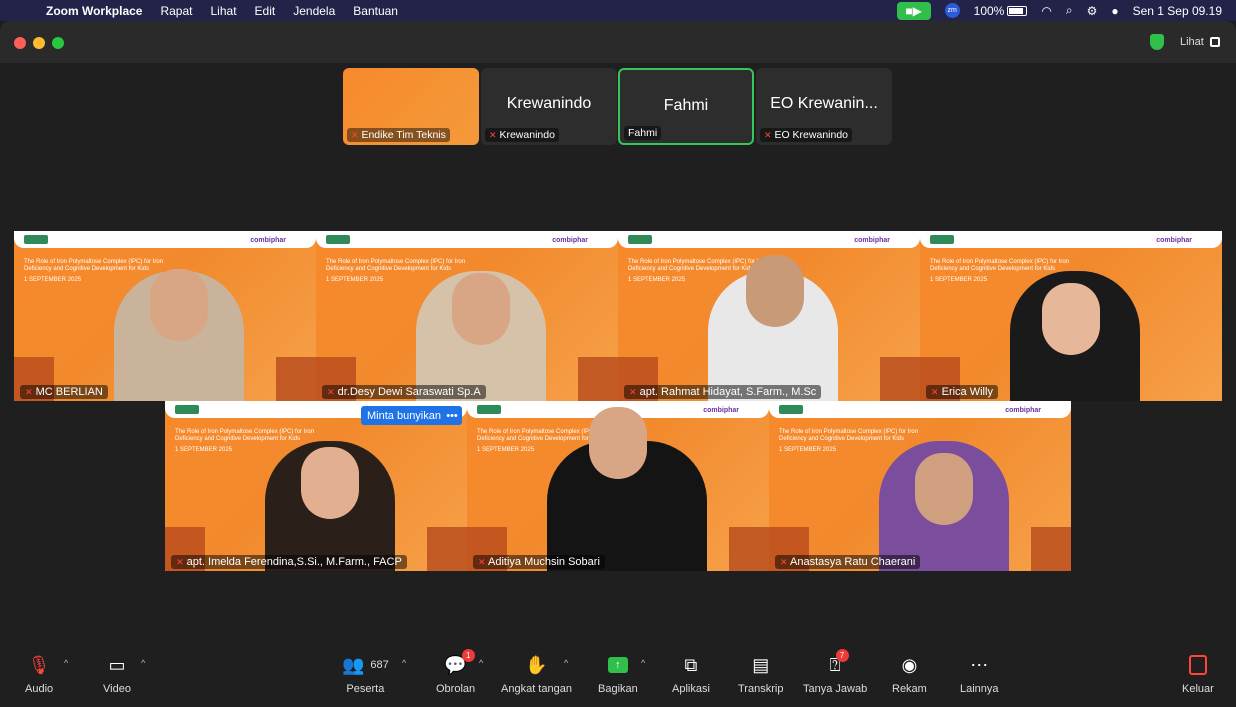 The image size is (1236, 707). What do you see at coordinates (1069, 10) in the screenshot?
I see `spotlight-search-icon: ⌕` at bounding box center [1069, 10].